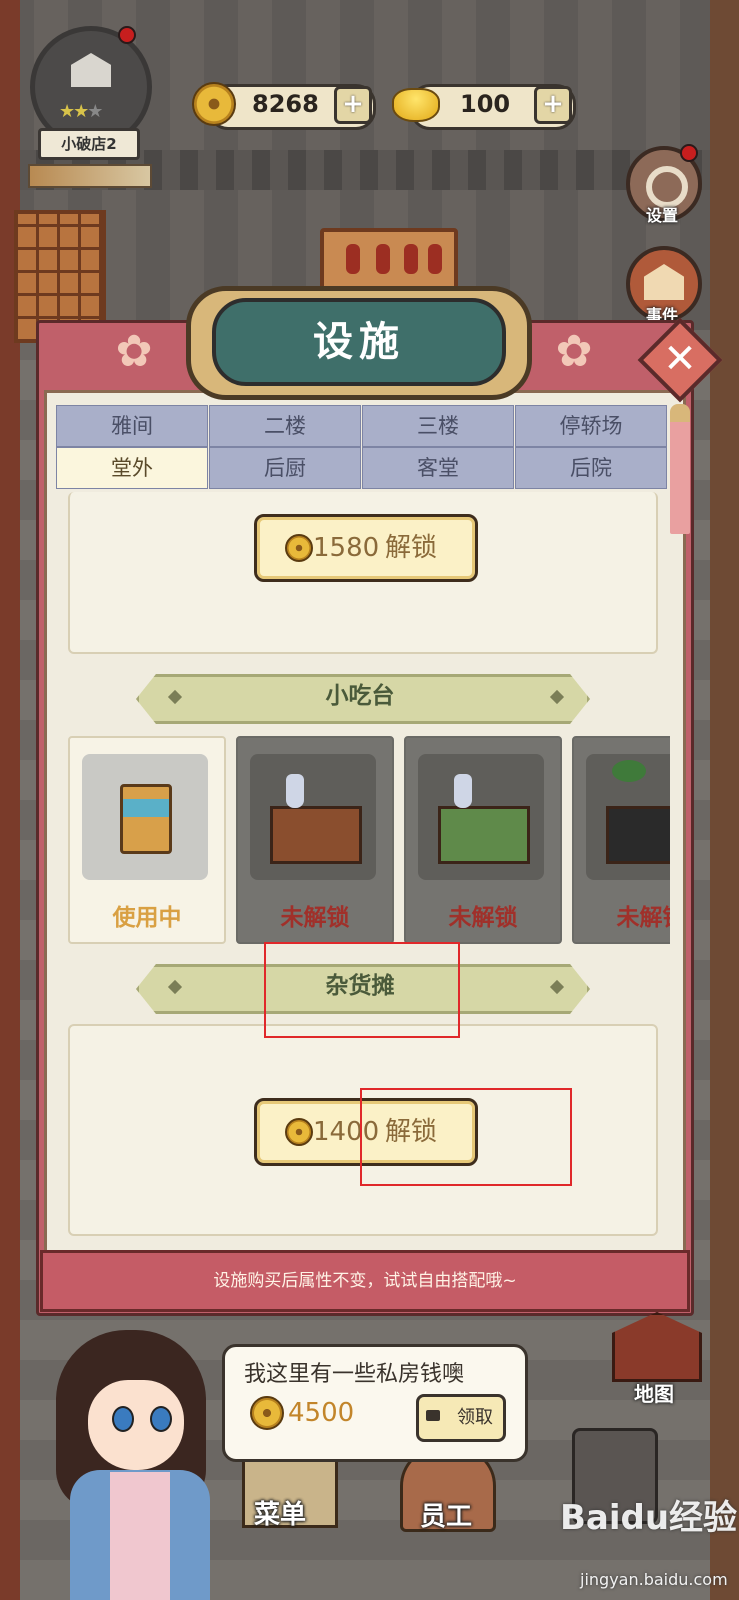 This screenshot has height=1600, width=739. Describe the element at coordinates (664, 282) in the screenshot. I see `house-icon` at that location.